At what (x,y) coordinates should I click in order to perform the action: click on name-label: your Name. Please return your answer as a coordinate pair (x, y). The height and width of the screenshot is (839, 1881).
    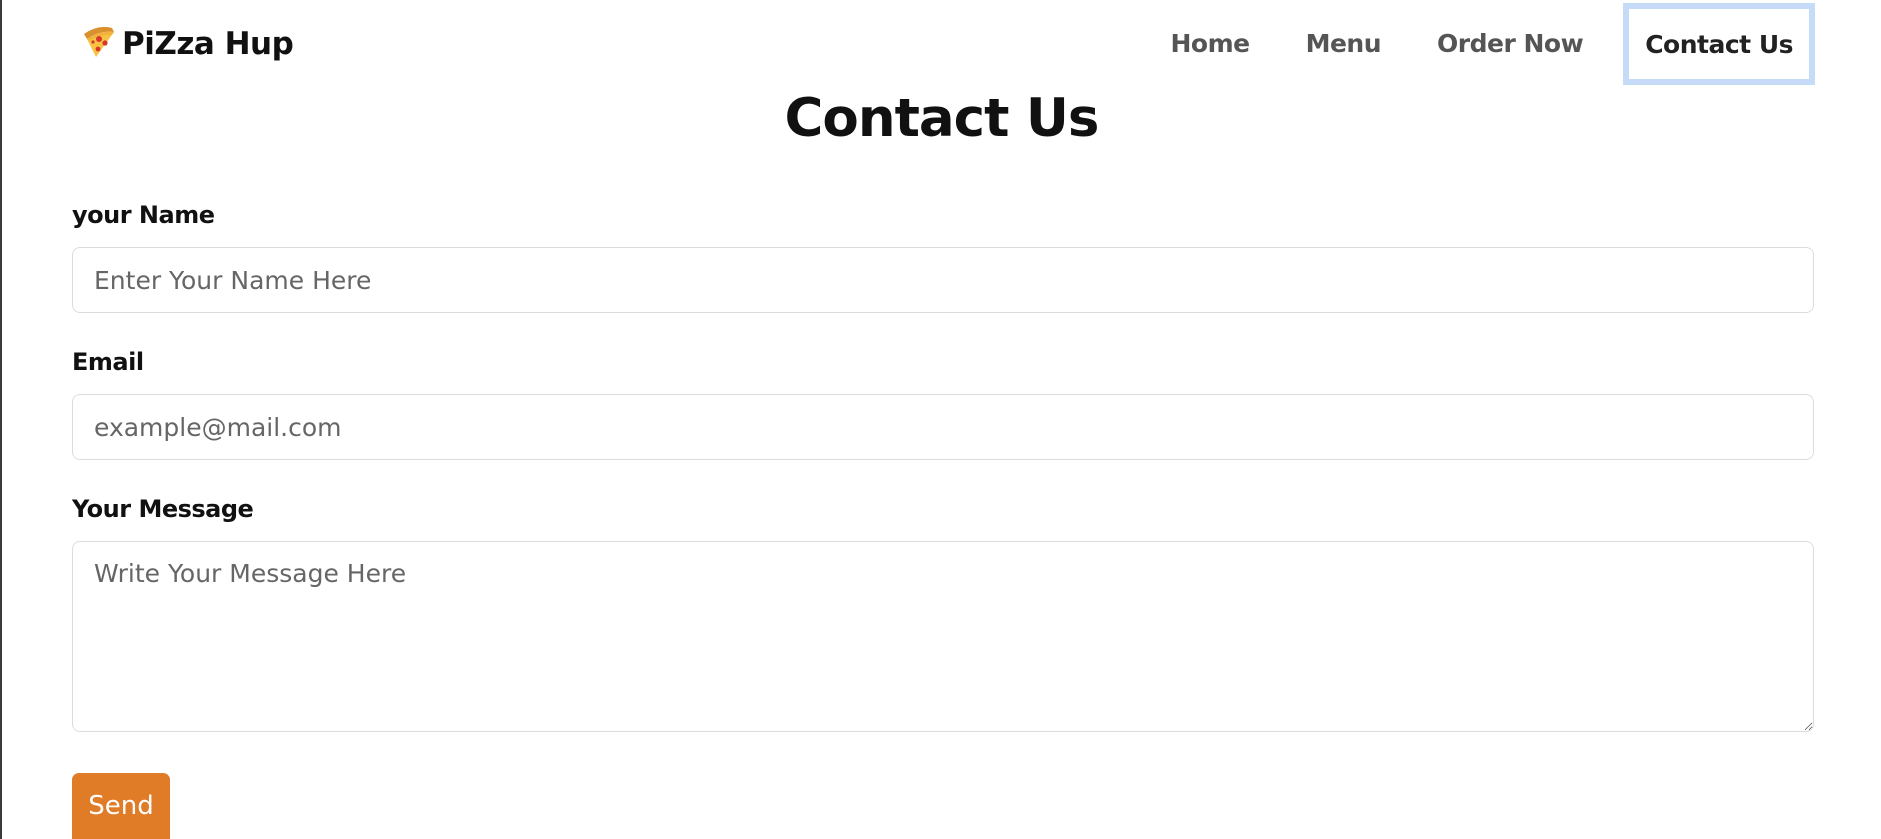
    Looking at the image, I should click on (143, 215).